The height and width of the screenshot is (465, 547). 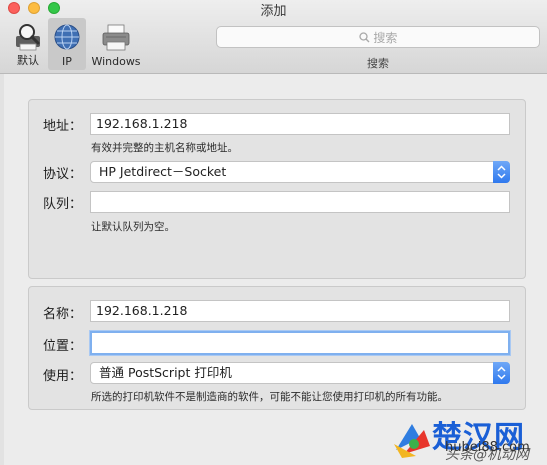 What do you see at coordinates (300, 124) in the screenshot?
I see `address-field: 192.168.1.218` at bounding box center [300, 124].